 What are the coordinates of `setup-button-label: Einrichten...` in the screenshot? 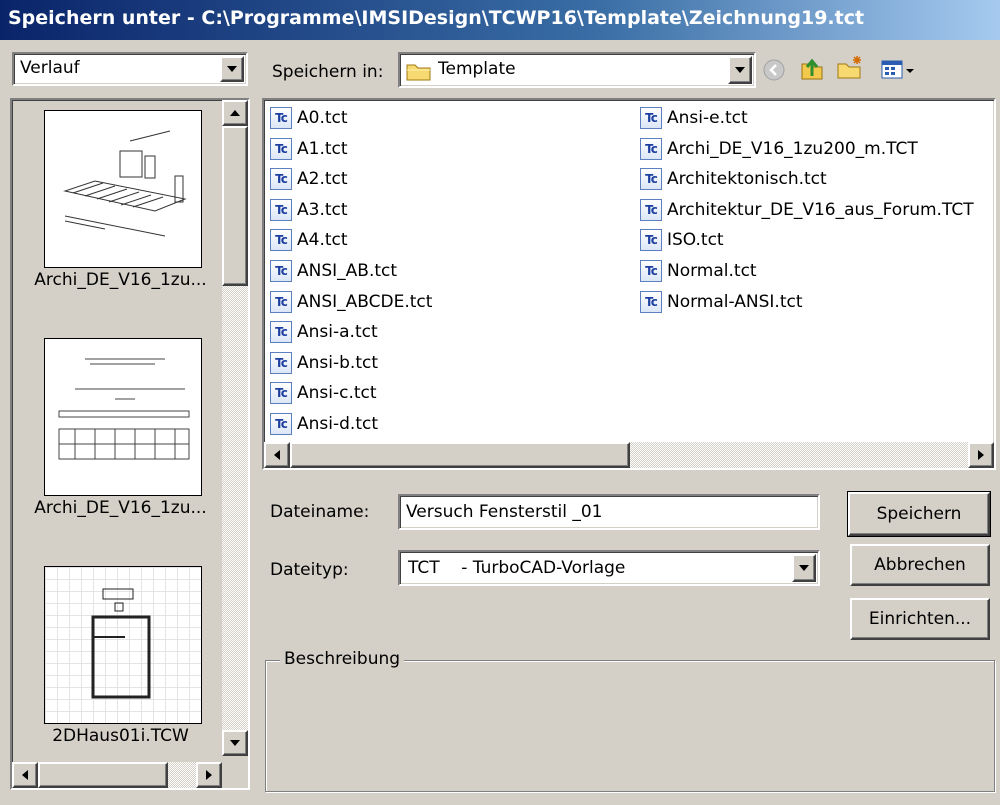 It's located at (920, 619).